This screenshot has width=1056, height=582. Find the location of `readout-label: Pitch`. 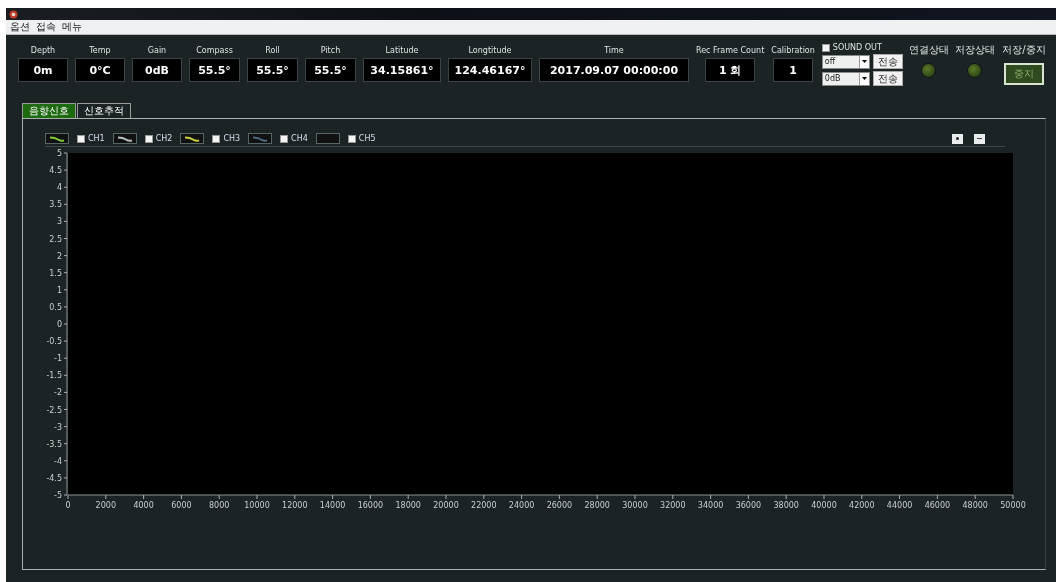

readout-label: Pitch is located at coordinates (330, 51).